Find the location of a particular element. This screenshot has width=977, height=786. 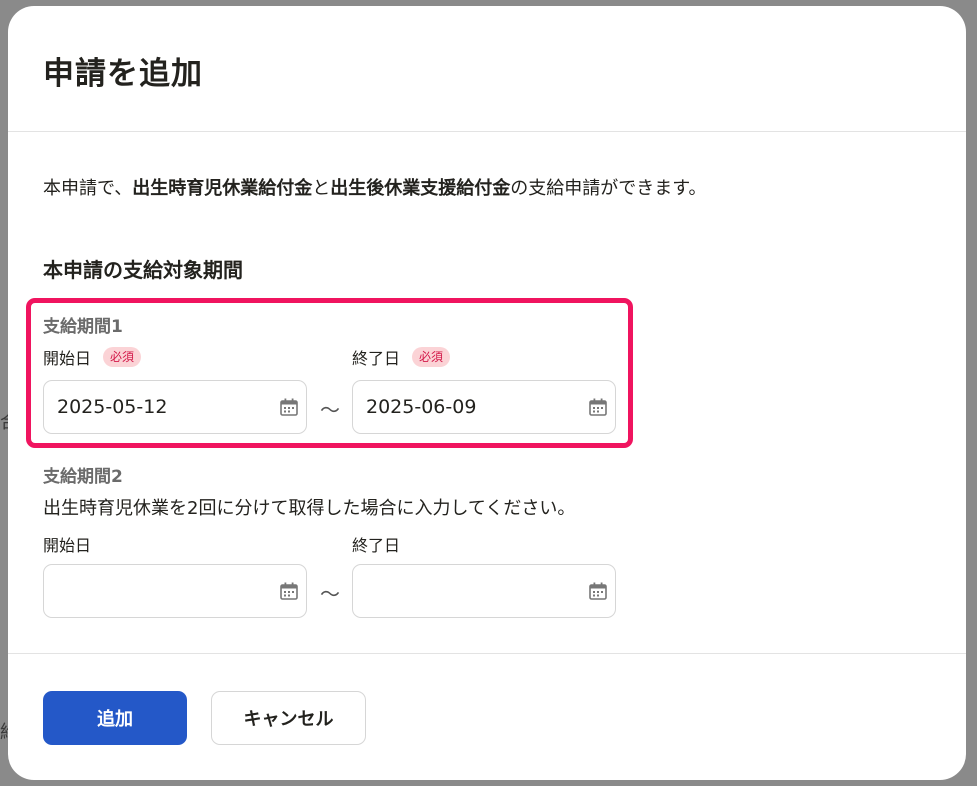

period2-hint: 出生時育児休業を2回に分けて取得した場合に入力してください。 is located at coordinates (309, 508).